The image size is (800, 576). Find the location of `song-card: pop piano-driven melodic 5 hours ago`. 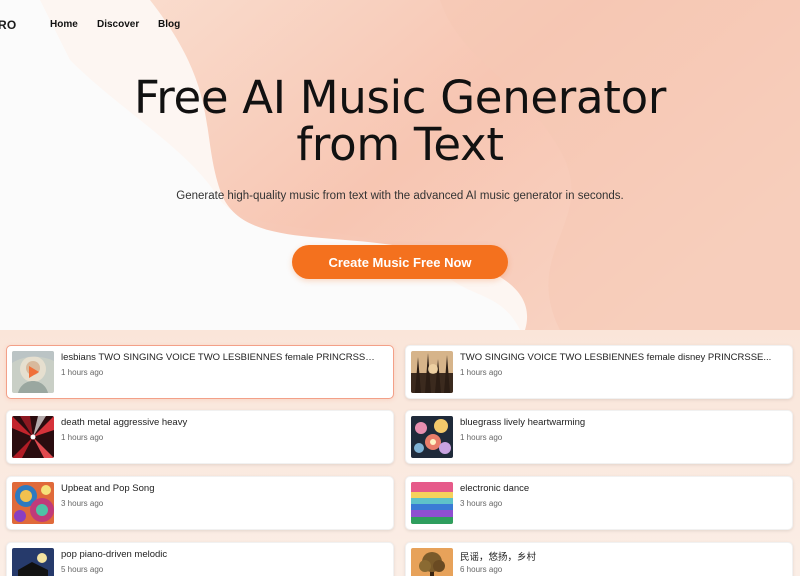

song-card: pop piano-driven melodic 5 hours ago is located at coordinates (200, 559).